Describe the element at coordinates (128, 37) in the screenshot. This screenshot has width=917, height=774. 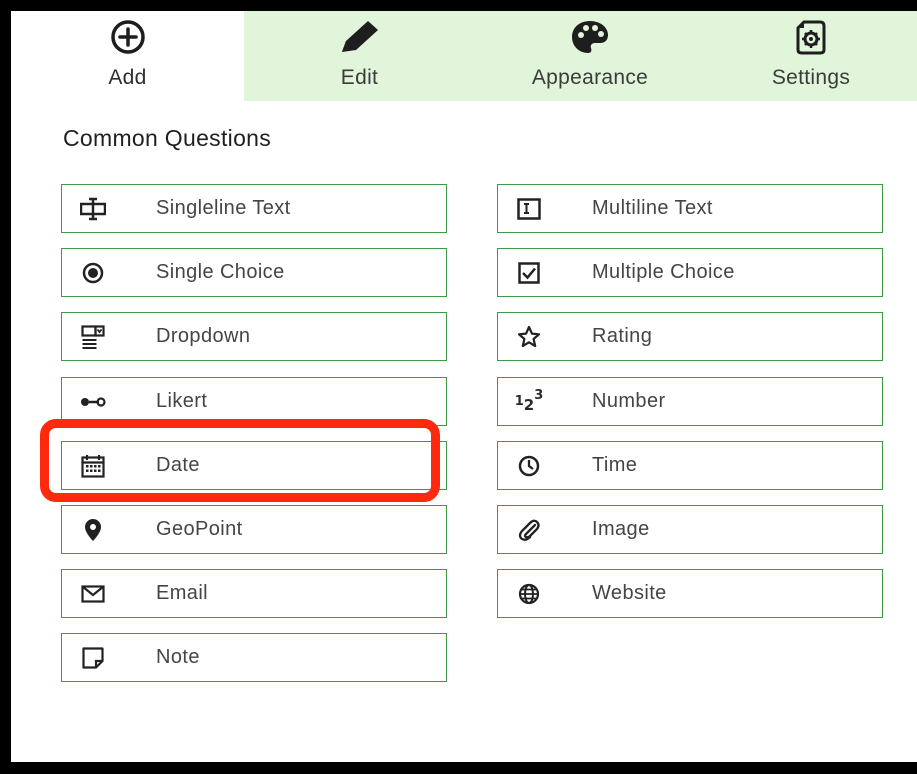
I see `plus-circle-icon` at that location.